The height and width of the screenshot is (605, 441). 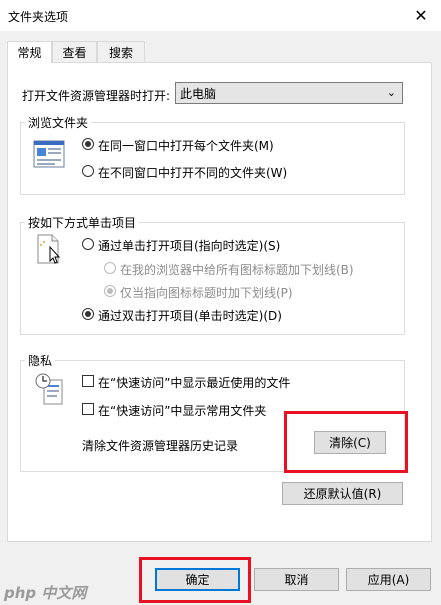 I want to click on radio-underline-all-label: 在我的浏览器中给所有图标标题加下划线(B), so click(x=237, y=270).